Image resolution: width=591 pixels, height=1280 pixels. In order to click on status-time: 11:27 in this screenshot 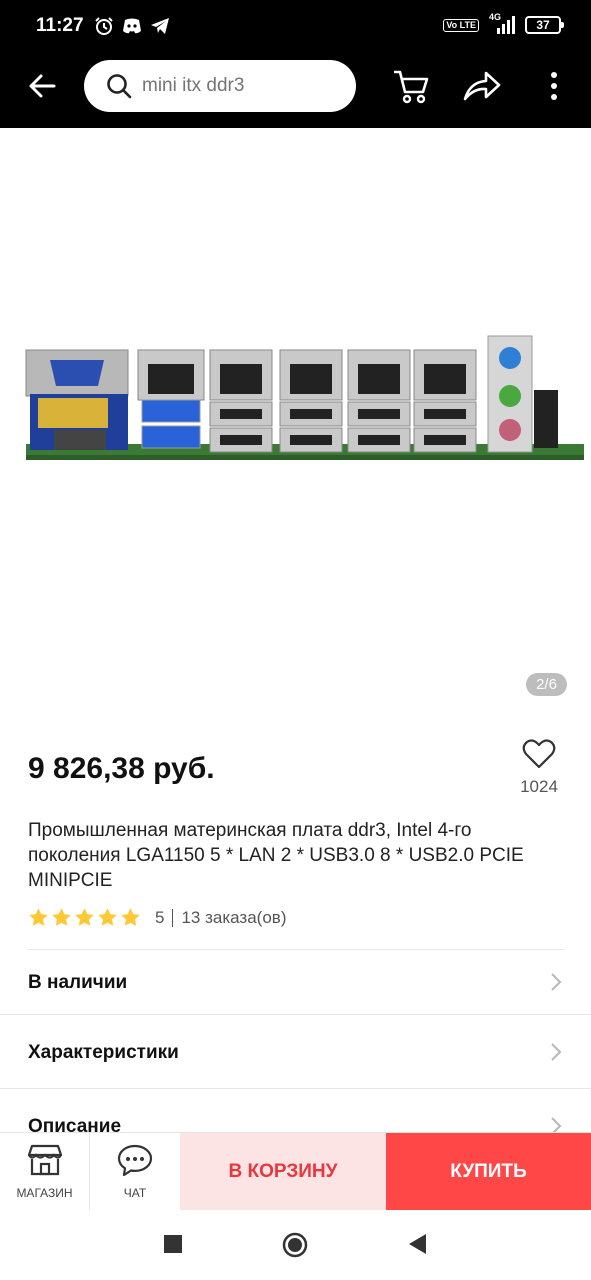, I will do `click(60, 25)`.